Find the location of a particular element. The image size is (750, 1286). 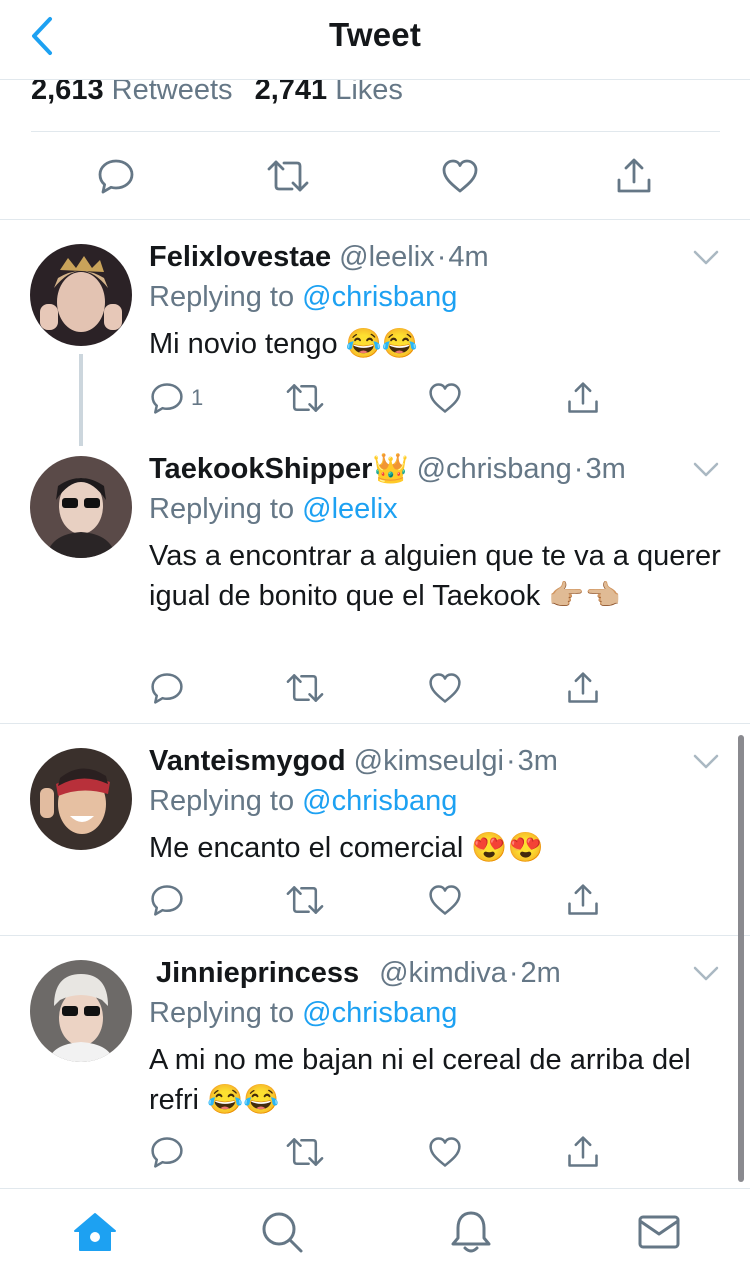

search-icon is located at coordinates (282, 1232).